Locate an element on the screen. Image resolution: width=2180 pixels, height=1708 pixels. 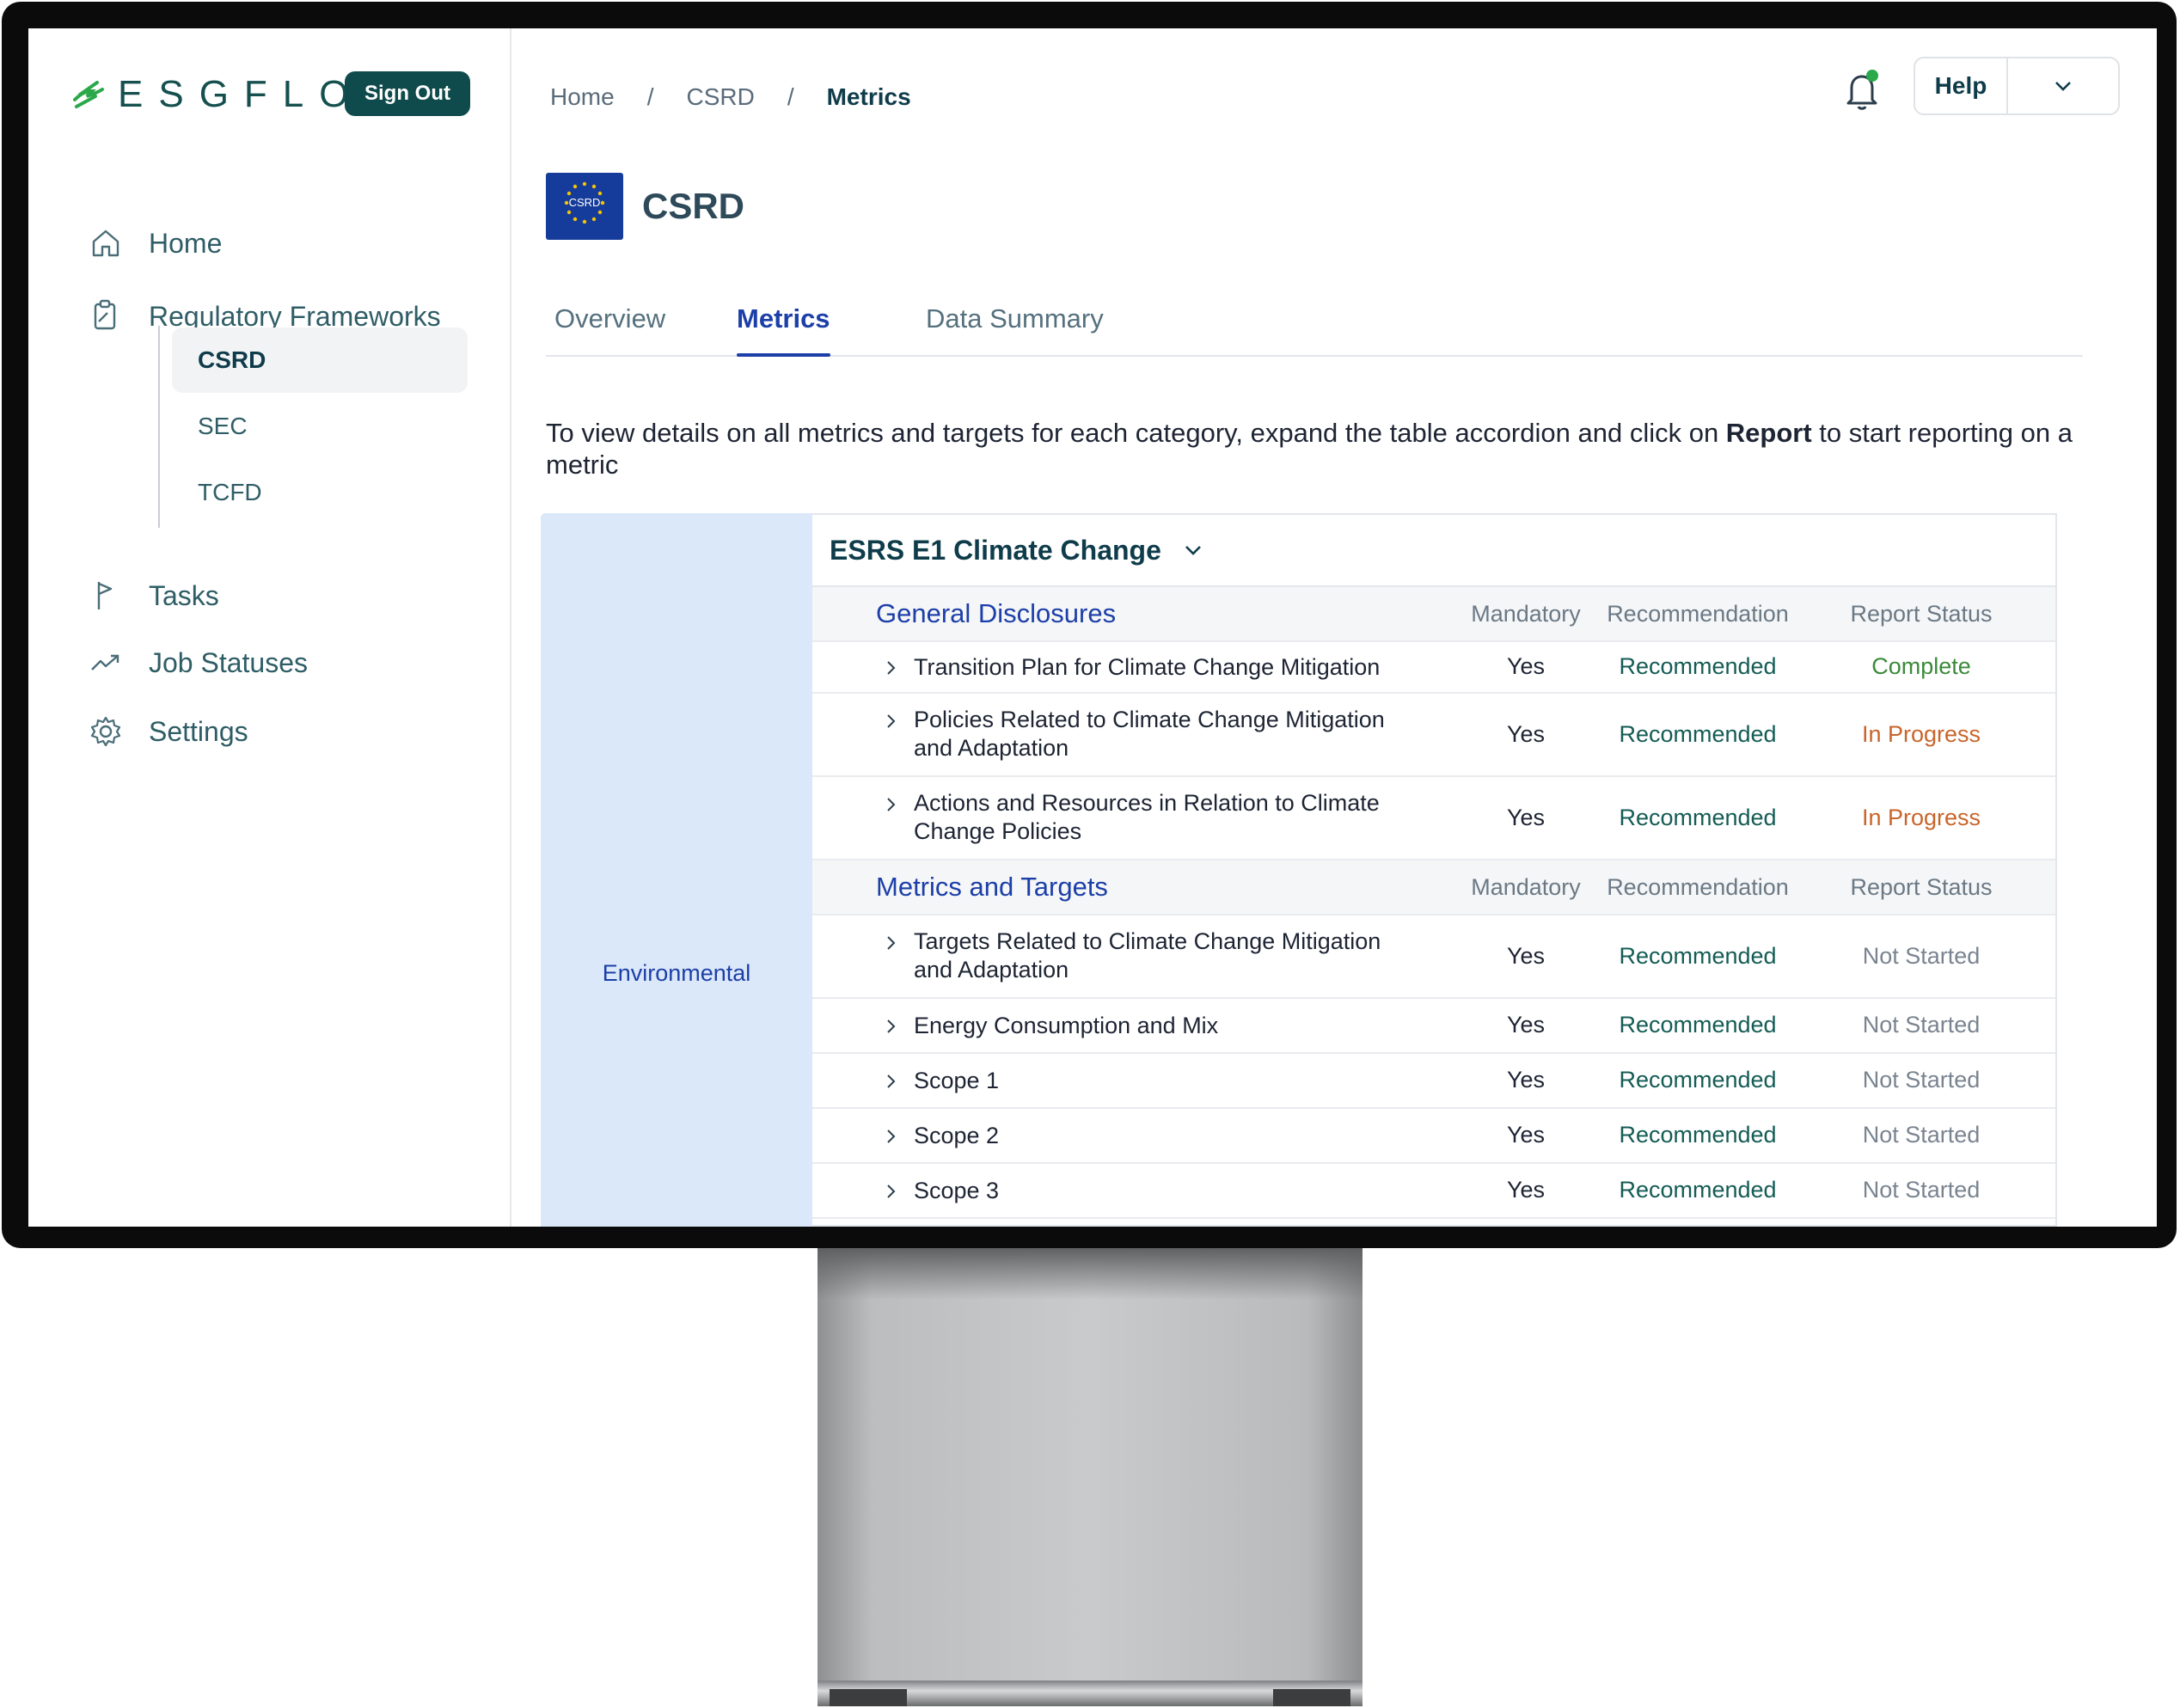
clipboard-icon is located at coordinates (105, 314).